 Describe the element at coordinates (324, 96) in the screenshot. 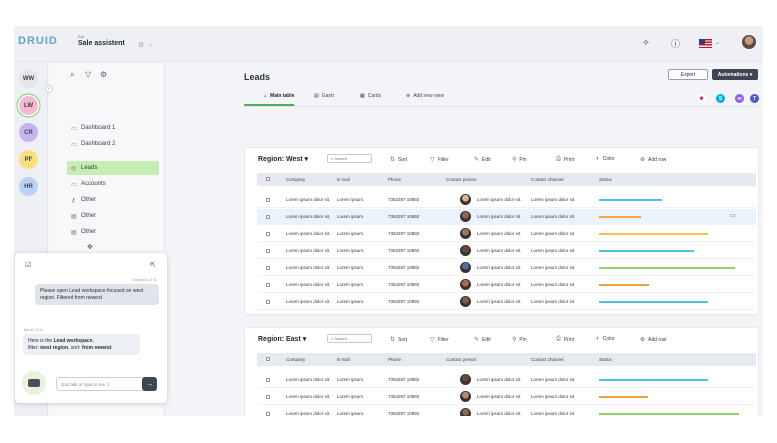

I see `tab-gantt: ▤ Gantt` at that location.